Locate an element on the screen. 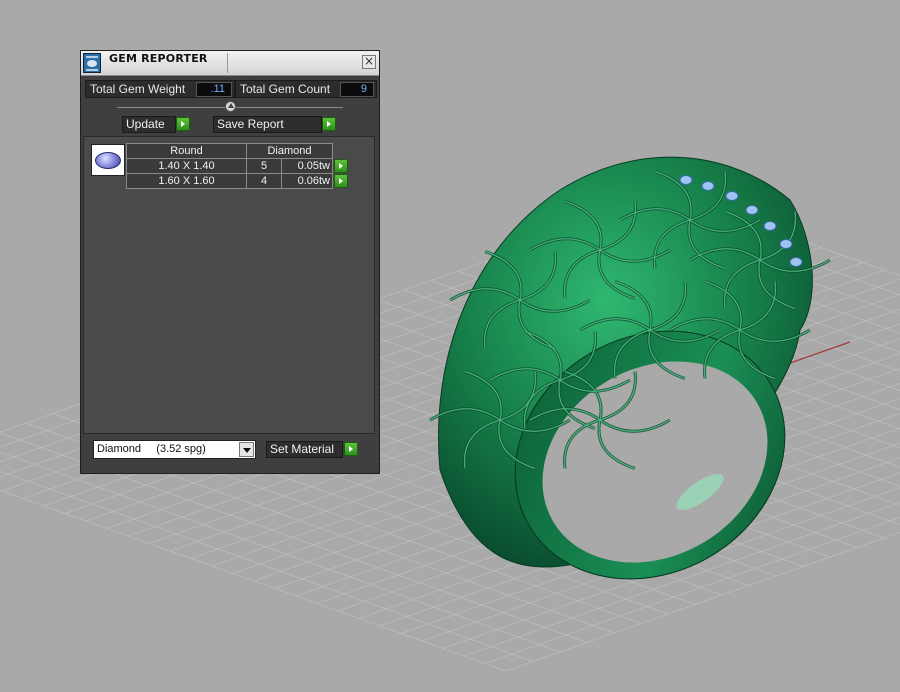 The height and width of the screenshot is (692, 900). update-go-icon is located at coordinates (183, 124).